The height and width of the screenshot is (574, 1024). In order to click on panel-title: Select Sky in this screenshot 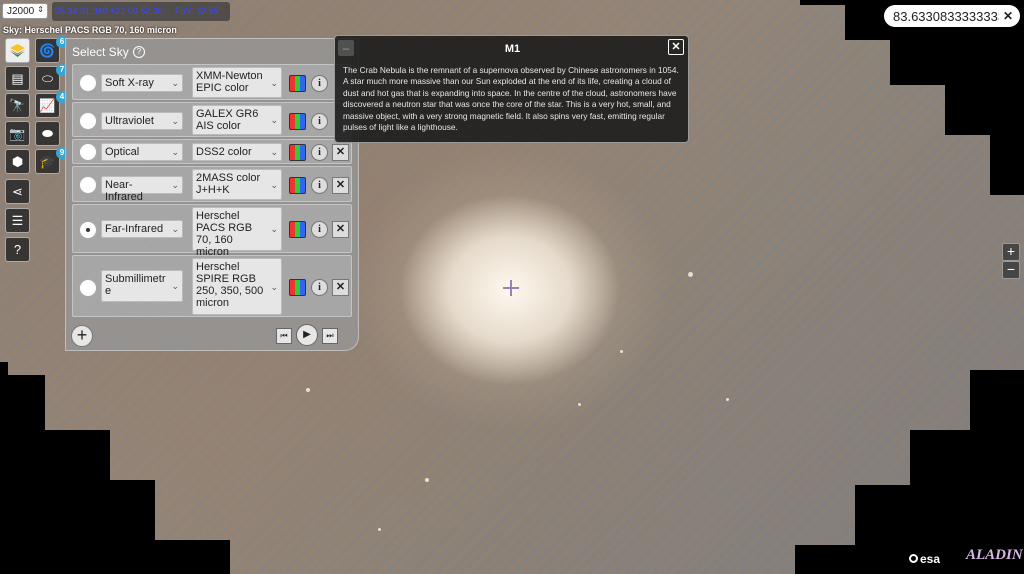, I will do `click(100, 52)`.